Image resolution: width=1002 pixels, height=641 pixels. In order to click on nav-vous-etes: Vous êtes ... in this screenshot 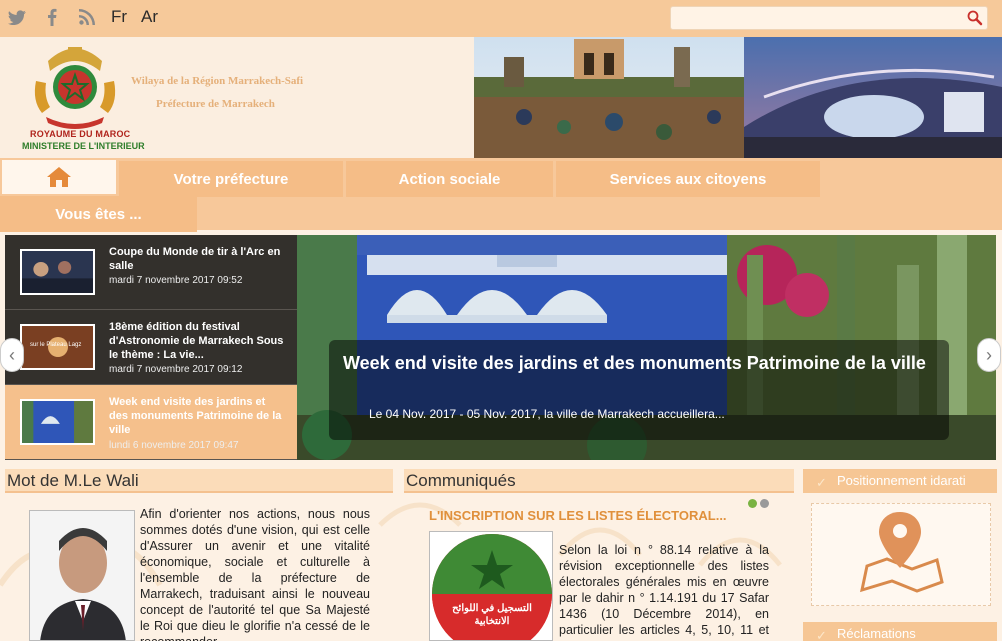, I will do `click(98, 214)`.